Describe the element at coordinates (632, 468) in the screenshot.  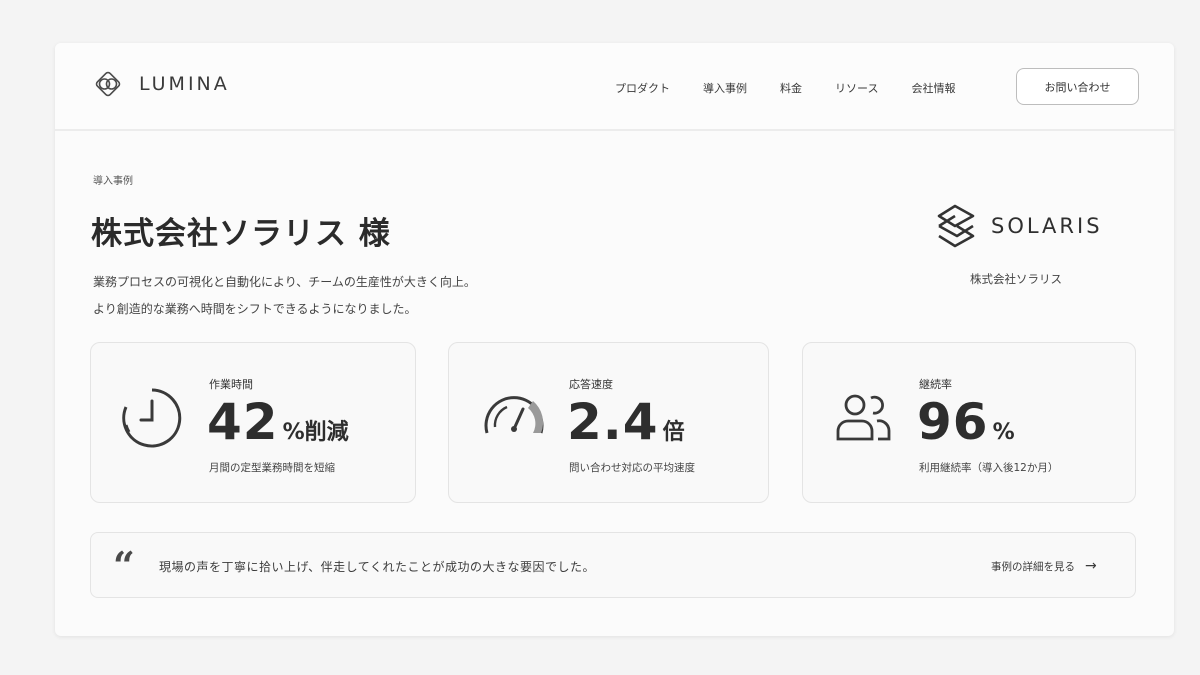
I see `stat-description: 問い合わせ対応の平均速度` at that location.